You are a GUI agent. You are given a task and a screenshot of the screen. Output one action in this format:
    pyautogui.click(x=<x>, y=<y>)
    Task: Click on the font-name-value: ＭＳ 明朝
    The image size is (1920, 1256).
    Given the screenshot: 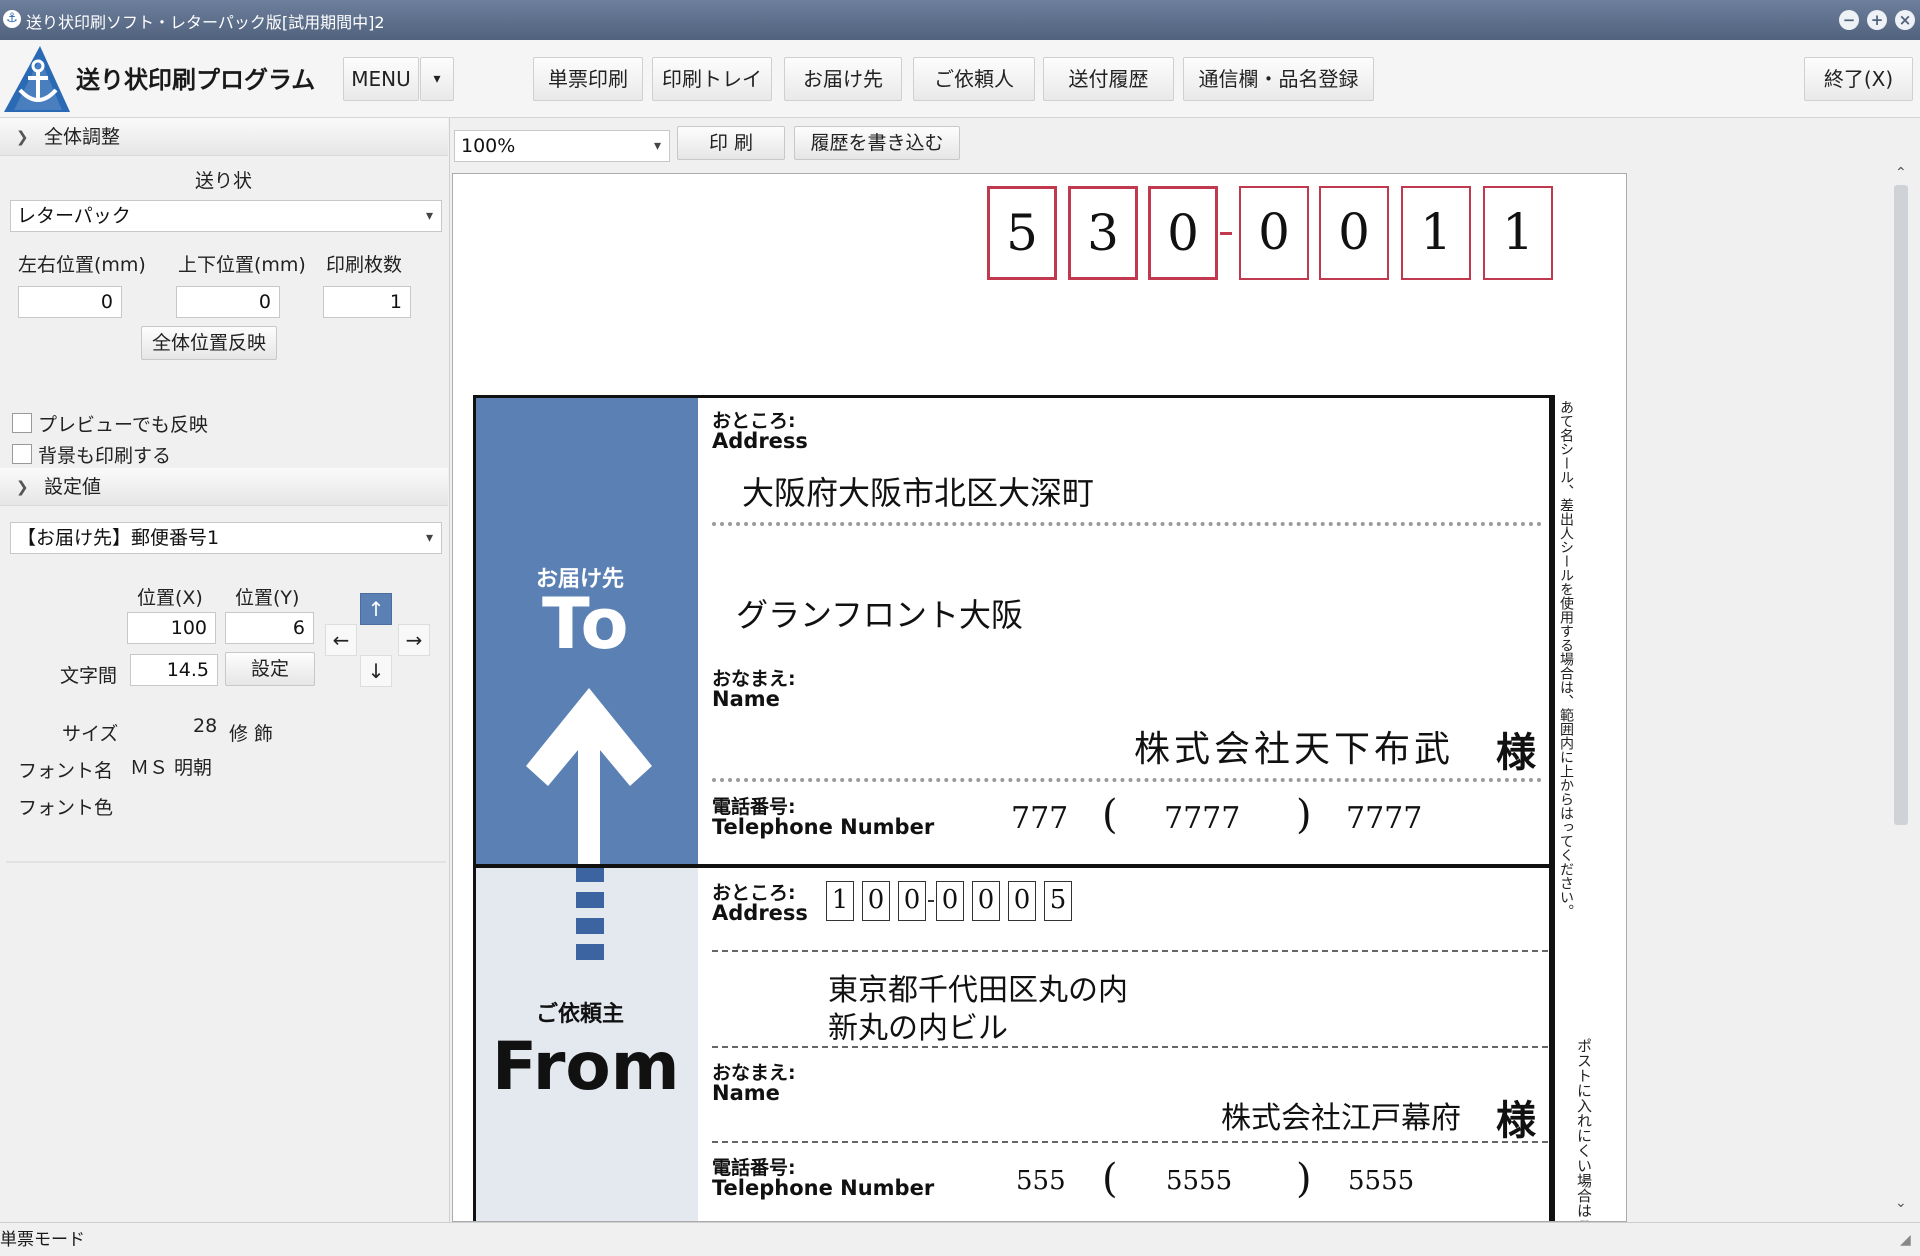 What is the action you would take?
    pyautogui.click(x=171, y=768)
    